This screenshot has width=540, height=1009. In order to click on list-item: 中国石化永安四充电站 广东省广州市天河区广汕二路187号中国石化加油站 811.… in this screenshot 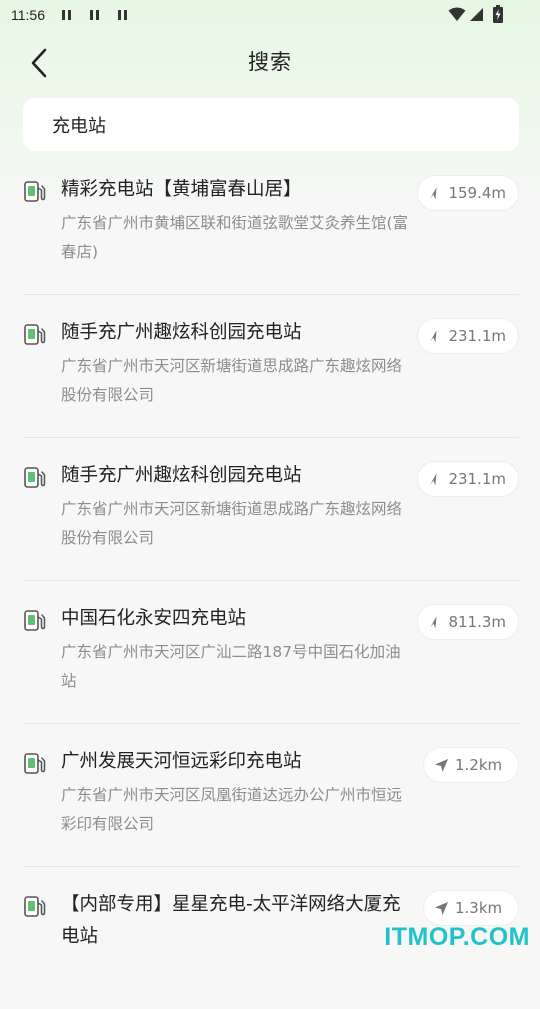, I will do `click(271, 652)`.